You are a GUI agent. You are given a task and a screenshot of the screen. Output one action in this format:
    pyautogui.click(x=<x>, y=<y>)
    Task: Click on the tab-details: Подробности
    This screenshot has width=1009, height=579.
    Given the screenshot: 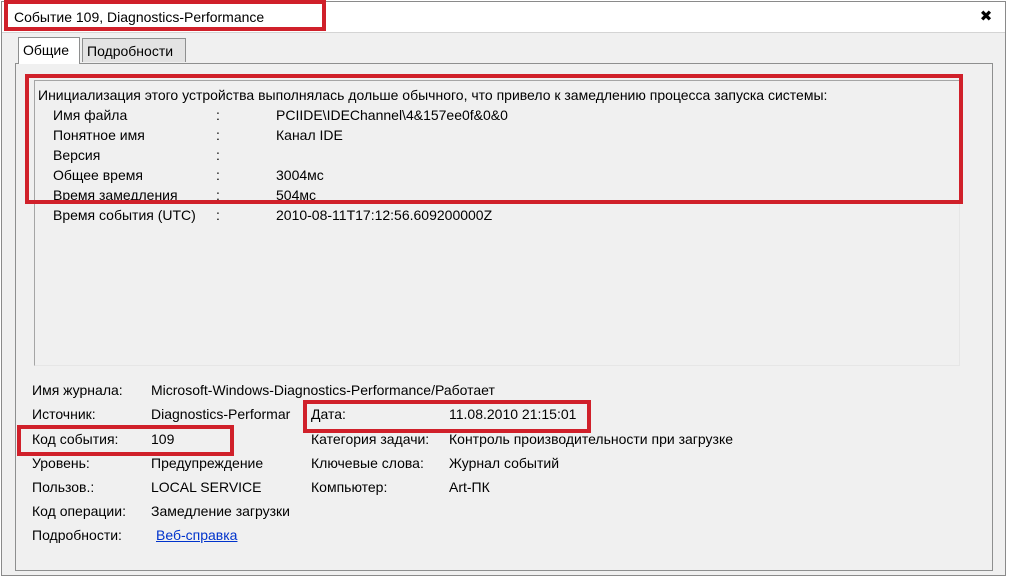 What is the action you would take?
    pyautogui.click(x=134, y=50)
    